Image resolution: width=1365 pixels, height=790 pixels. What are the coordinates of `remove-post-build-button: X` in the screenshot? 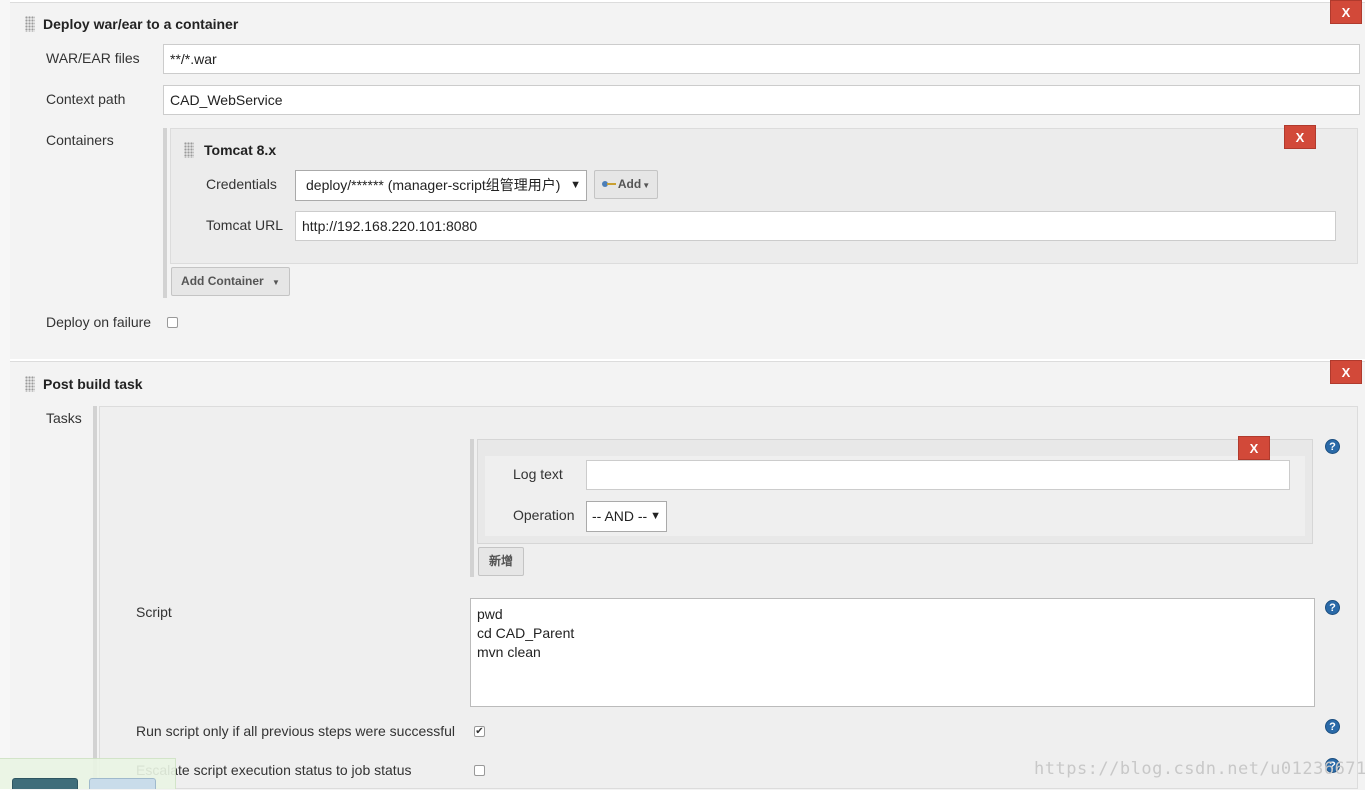 It's located at (1346, 372).